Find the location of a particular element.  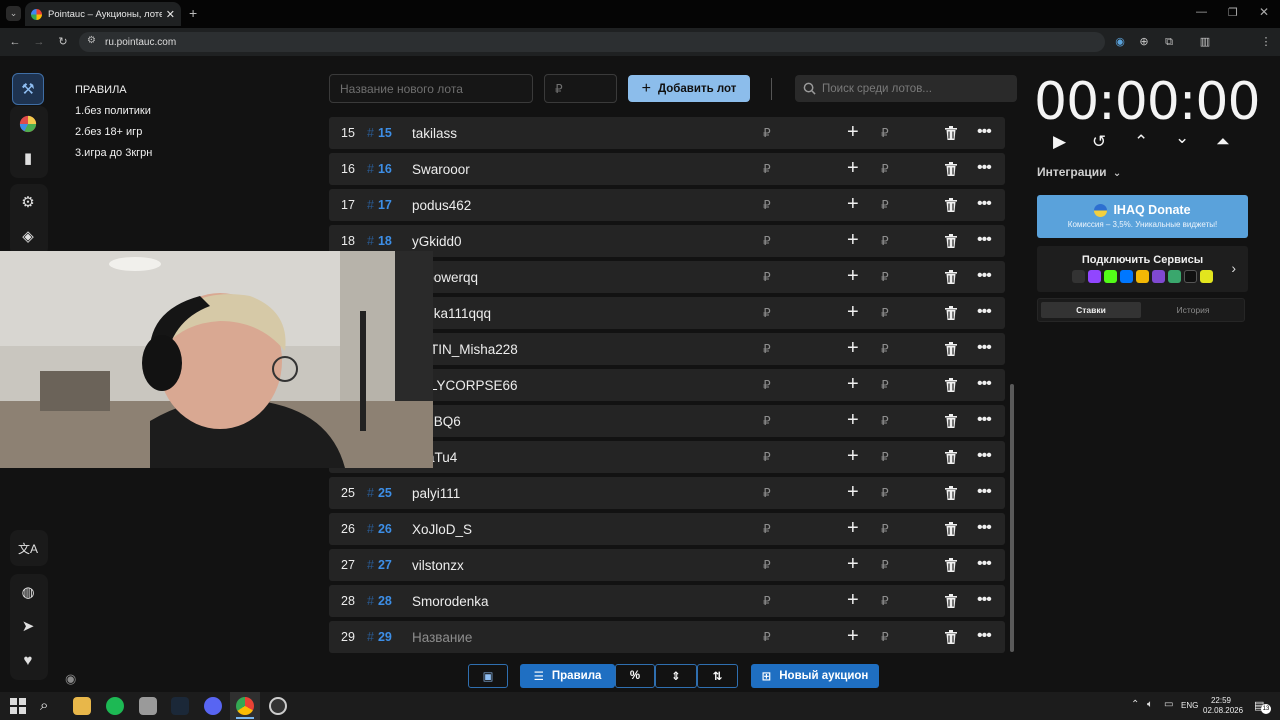

lot-name-input: XoJloD_S is located at coordinates (442, 529).